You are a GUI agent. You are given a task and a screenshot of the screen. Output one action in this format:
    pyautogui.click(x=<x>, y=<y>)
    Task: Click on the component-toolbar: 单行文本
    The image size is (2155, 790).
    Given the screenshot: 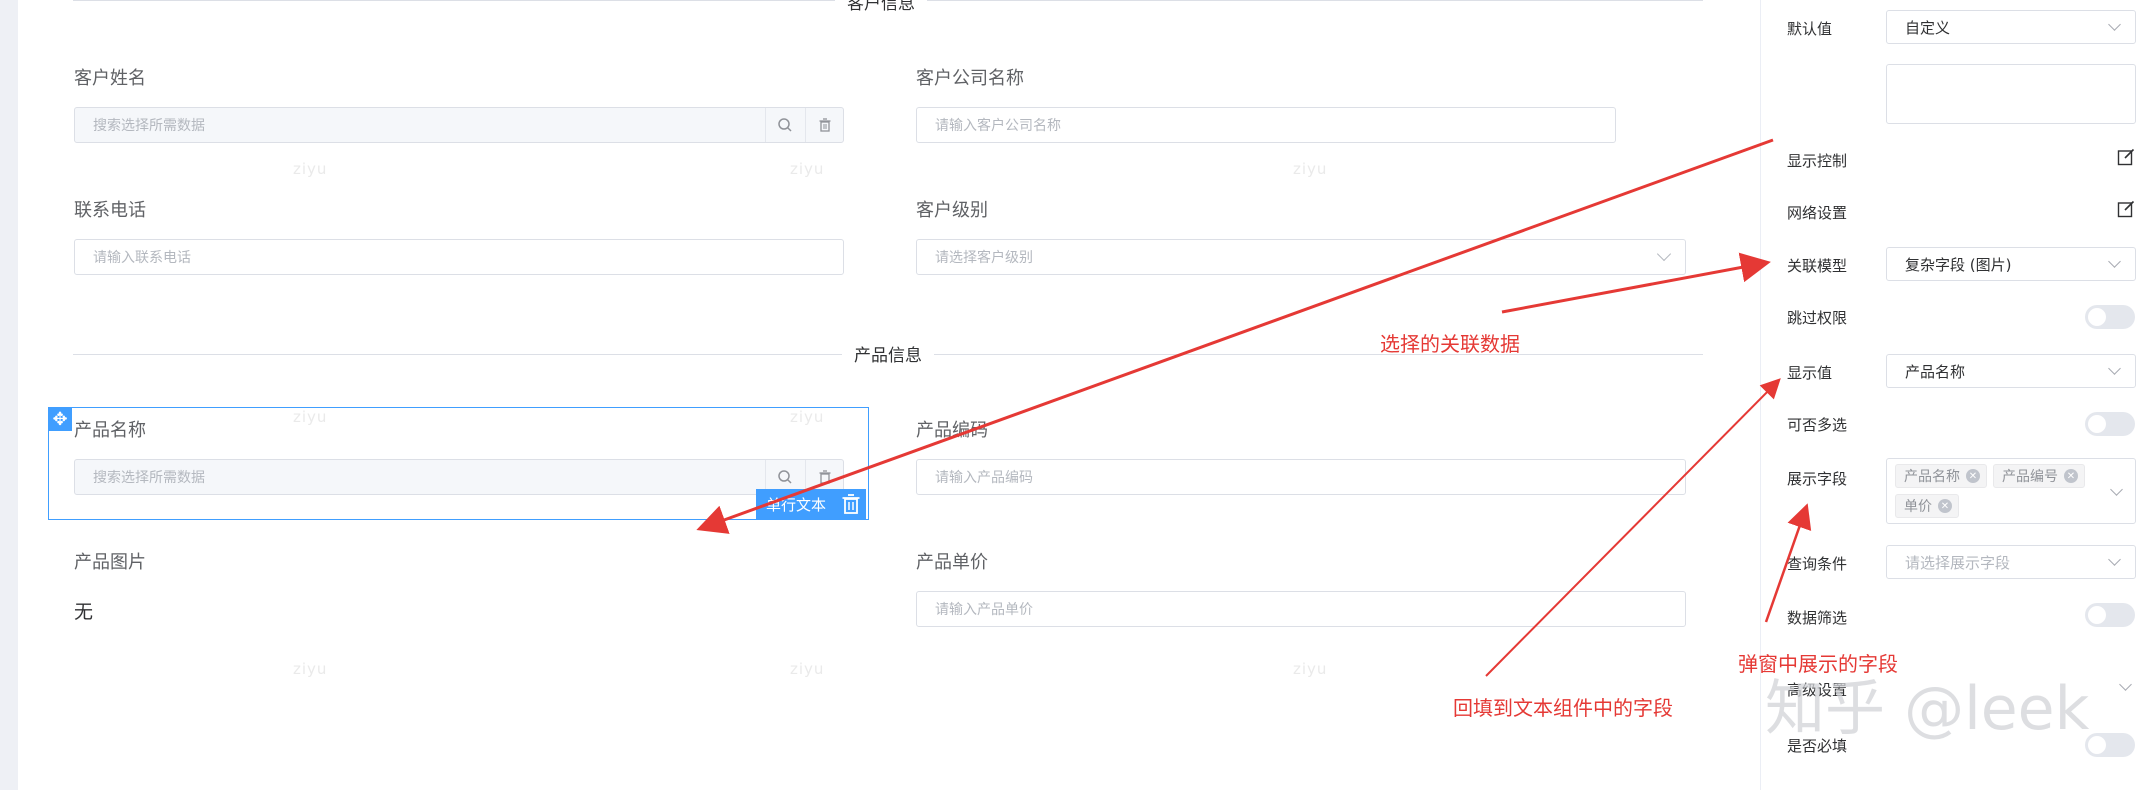 What is the action you would take?
    pyautogui.click(x=811, y=504)
    